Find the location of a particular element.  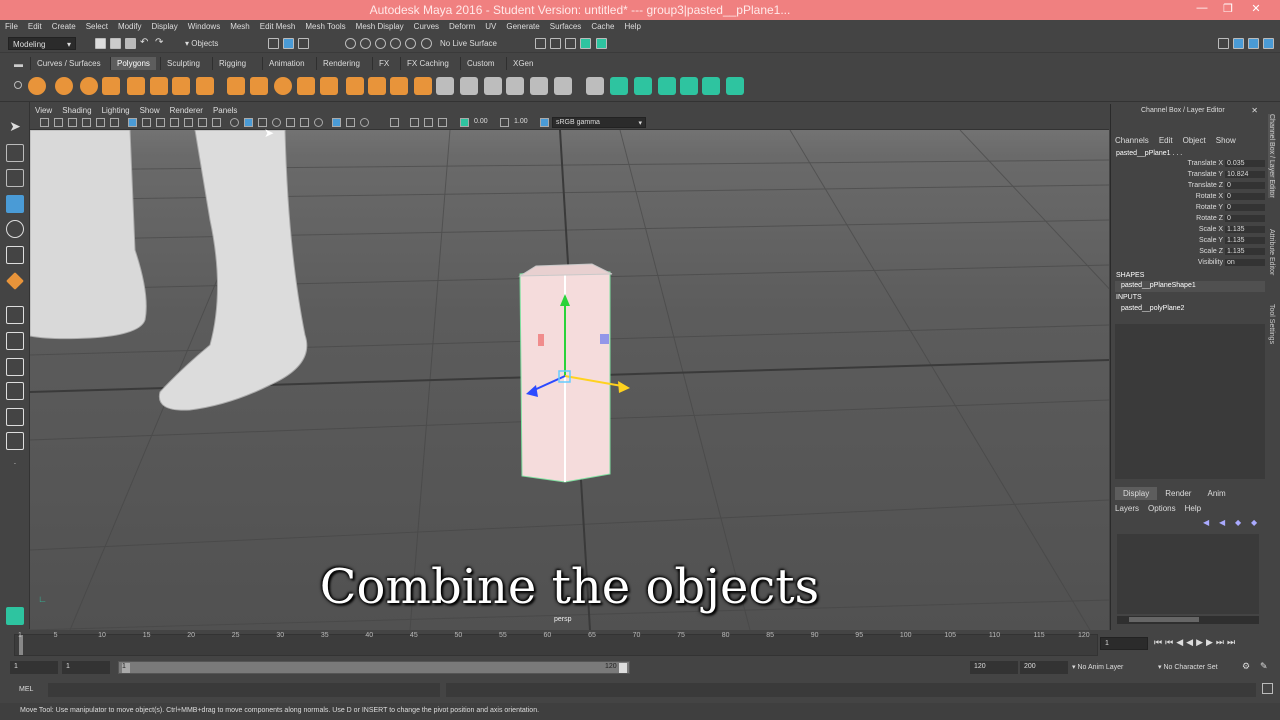

go-to-end-icon: ⏭ is located at coordinates (1232, 642).